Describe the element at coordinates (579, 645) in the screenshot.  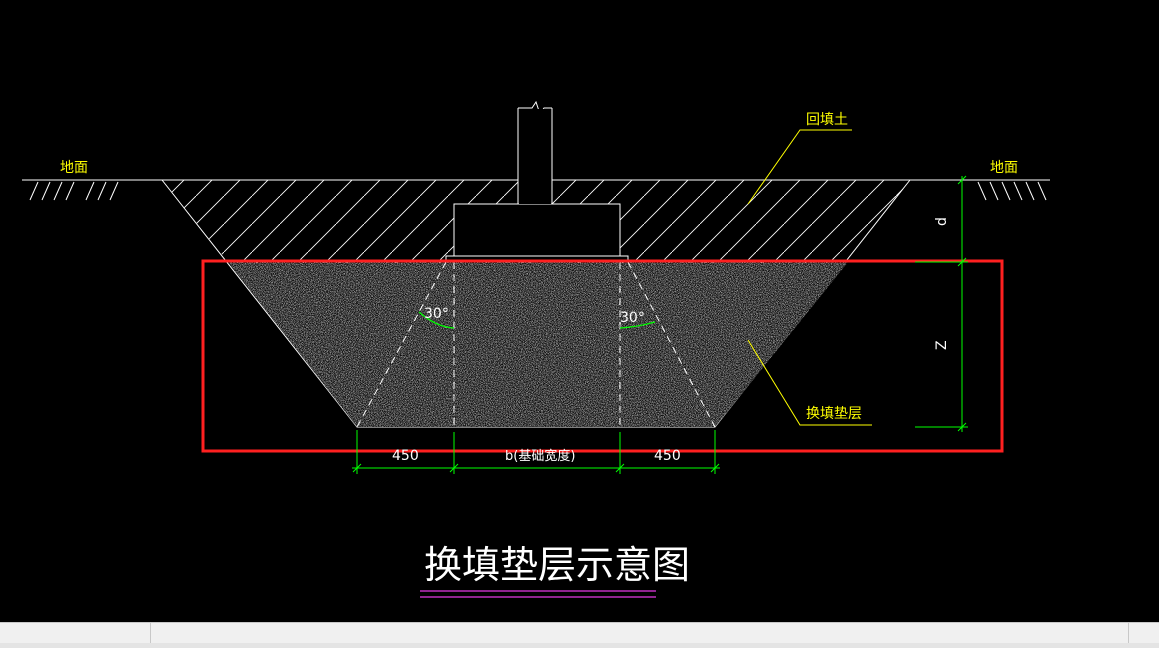
I see `status-strip` at that location.